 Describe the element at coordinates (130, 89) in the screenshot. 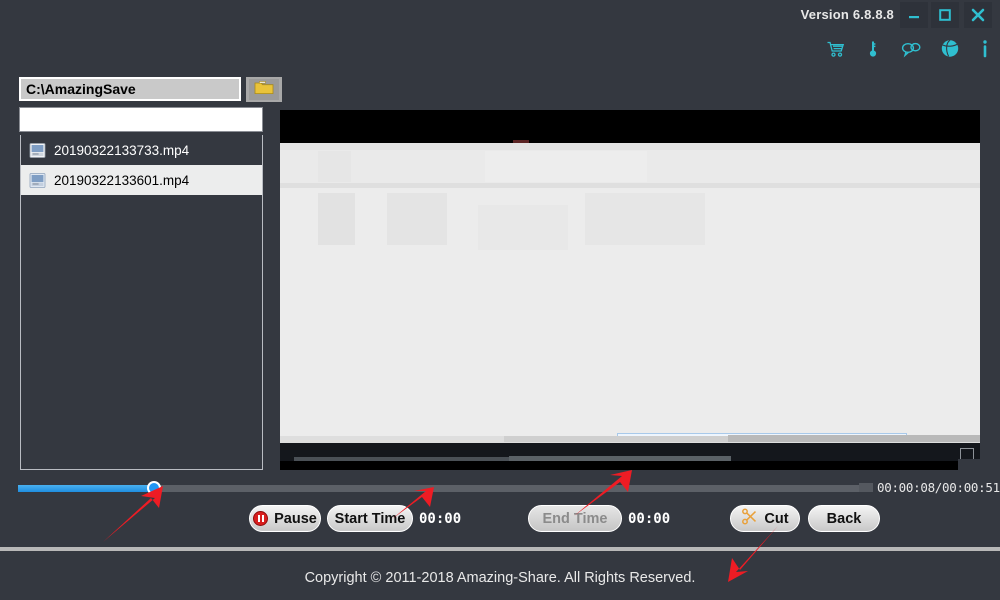

I see `save-path-field: C:\AmazingSave` at that location.